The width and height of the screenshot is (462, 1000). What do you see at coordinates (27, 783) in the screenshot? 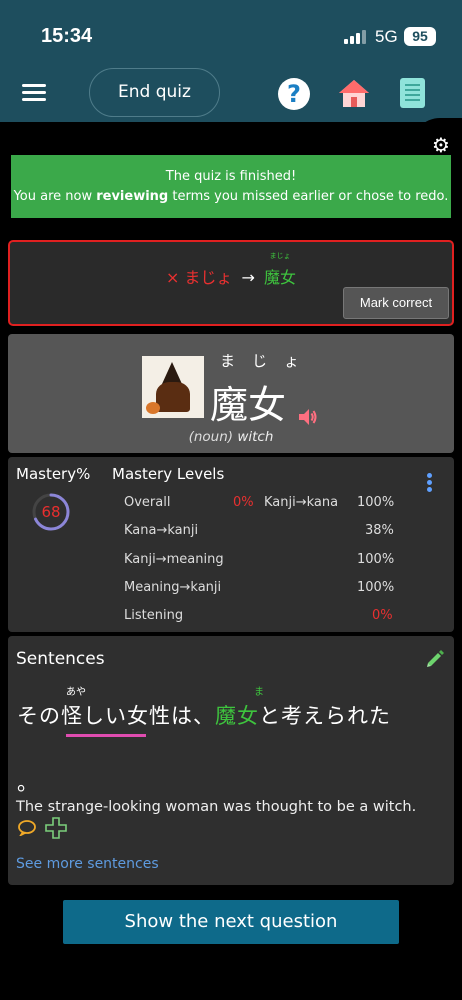
I see `sentence-end: 。` at bounding box center [27, 783].